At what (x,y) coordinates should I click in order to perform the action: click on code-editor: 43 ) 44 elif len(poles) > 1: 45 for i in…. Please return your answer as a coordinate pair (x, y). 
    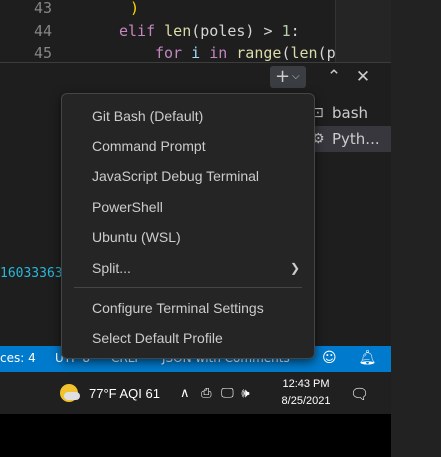
    Looking at the image, I should click on (195, 31).